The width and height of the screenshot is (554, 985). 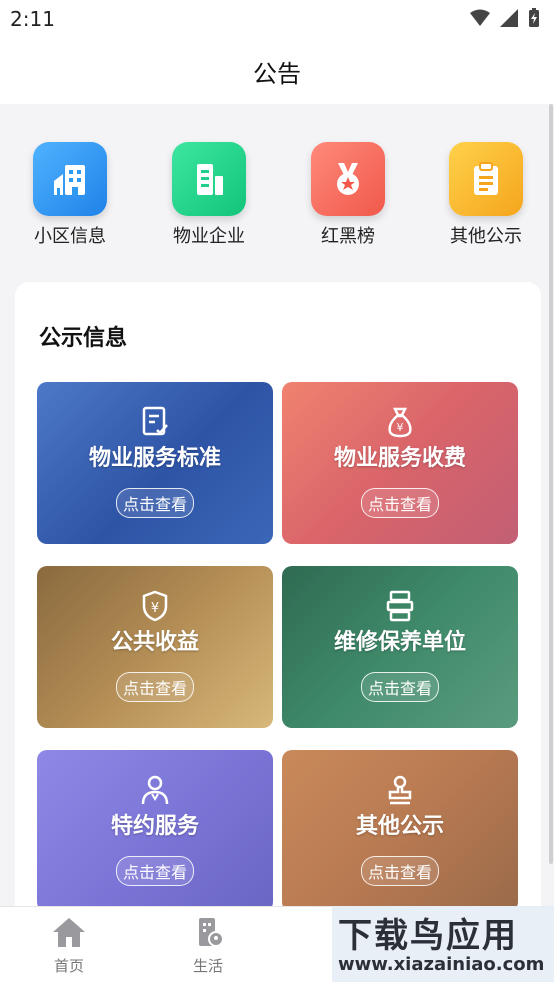 I want to click on section-title: 公示信息, so click(x=83, y=338).